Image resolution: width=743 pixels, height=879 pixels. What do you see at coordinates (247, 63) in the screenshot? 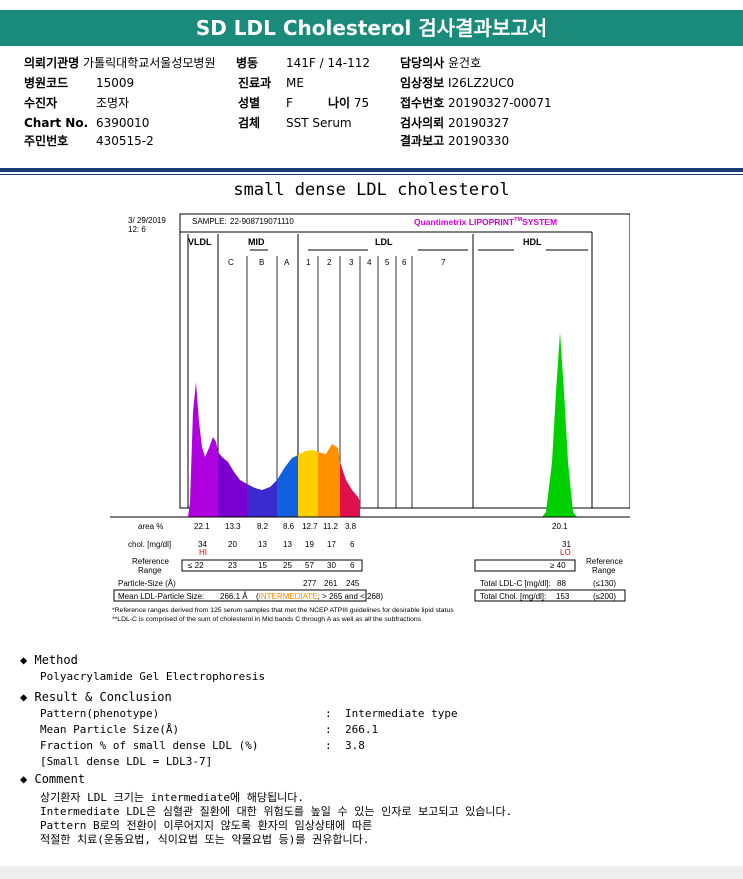
I see `ward-label: 병동` at bounding box center [247, 63].